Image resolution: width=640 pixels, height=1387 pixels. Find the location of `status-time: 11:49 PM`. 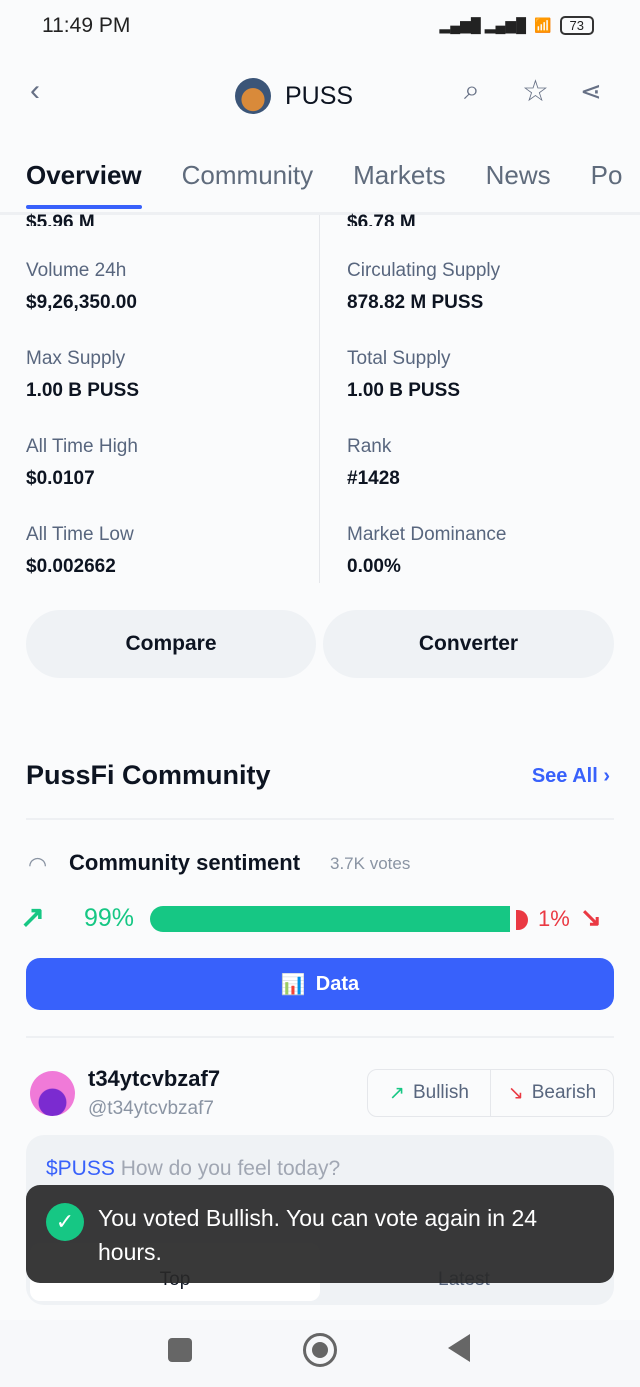

status-time: 11:49 PM is located at coordinates (86, 25).